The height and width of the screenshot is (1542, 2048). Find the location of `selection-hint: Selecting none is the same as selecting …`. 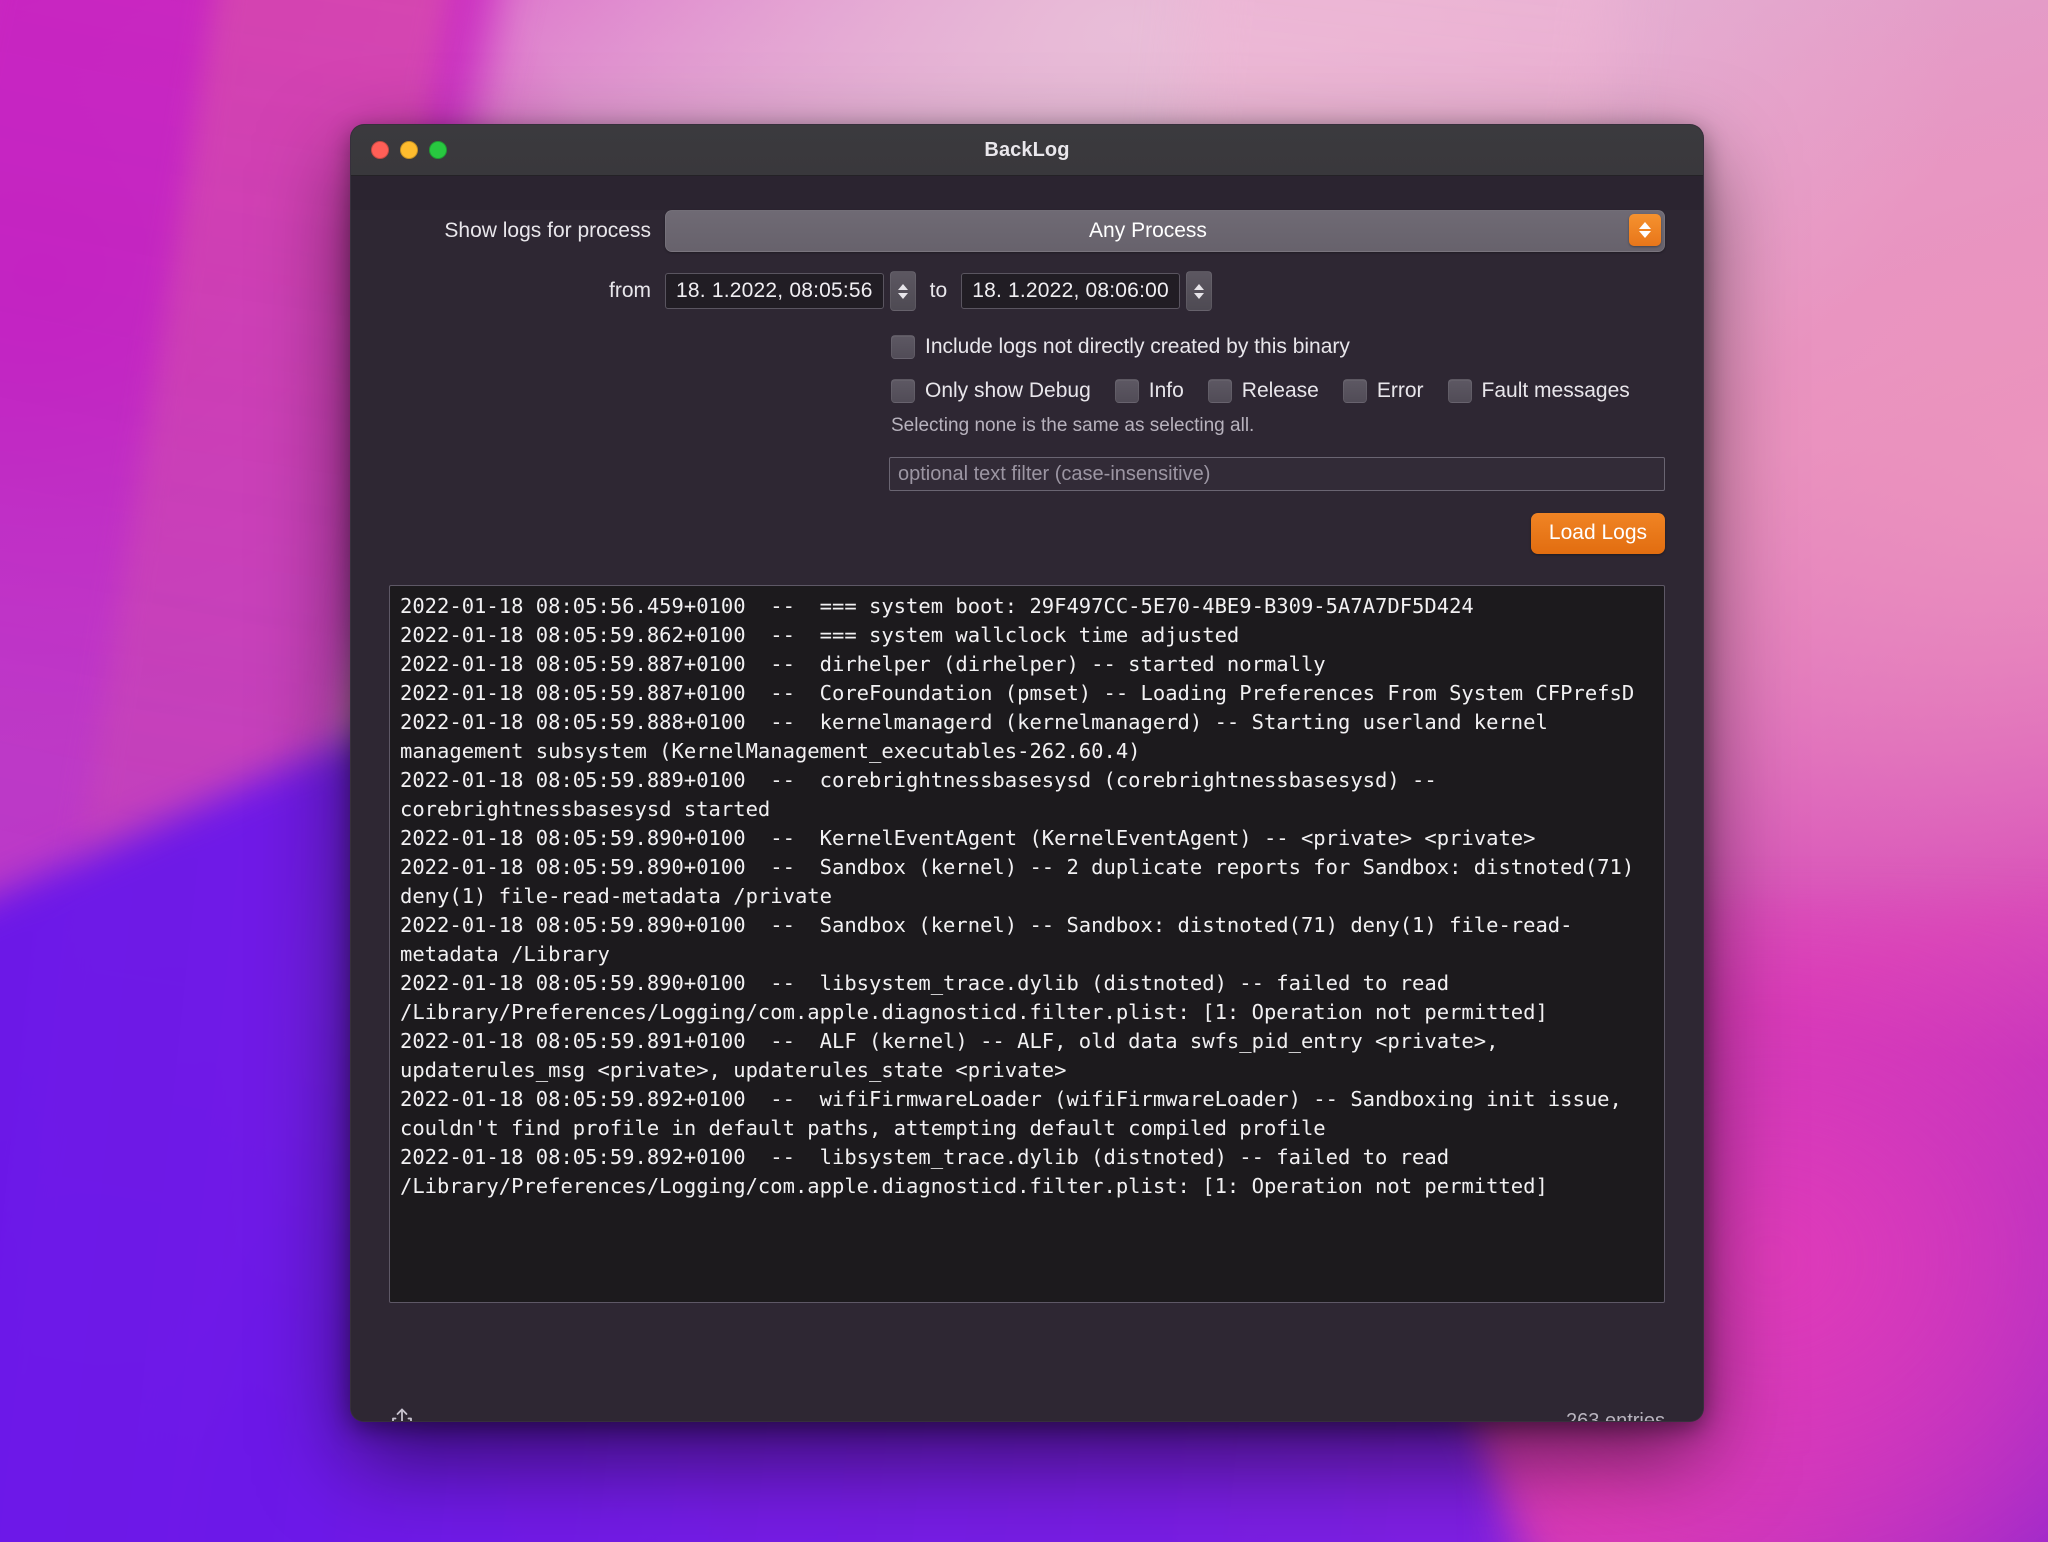

selection-hint: Selecting none is the same as selecting … is located at coordinates (1073, 425).